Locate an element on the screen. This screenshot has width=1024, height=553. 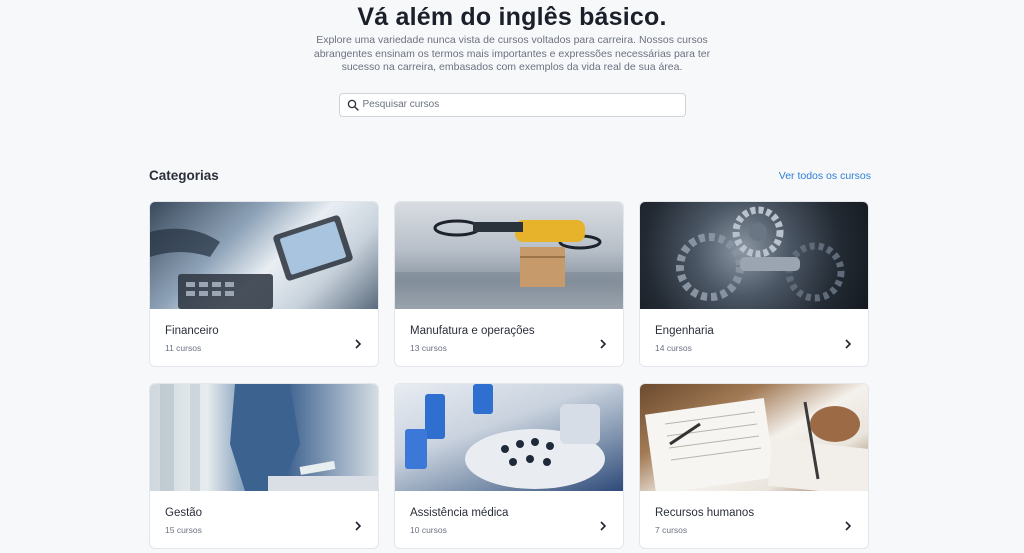
category-name: Recursos humanos is located at coordinates (705, 513).